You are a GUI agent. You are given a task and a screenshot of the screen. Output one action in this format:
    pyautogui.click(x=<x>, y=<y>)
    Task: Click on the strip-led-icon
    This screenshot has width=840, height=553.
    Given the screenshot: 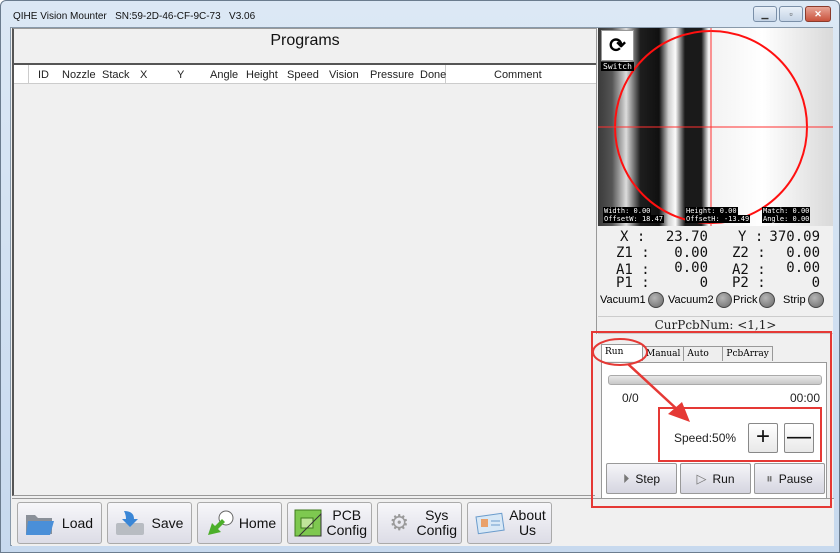 What is the action you would take?
    pyautogui.click(x=815, y=300)
    